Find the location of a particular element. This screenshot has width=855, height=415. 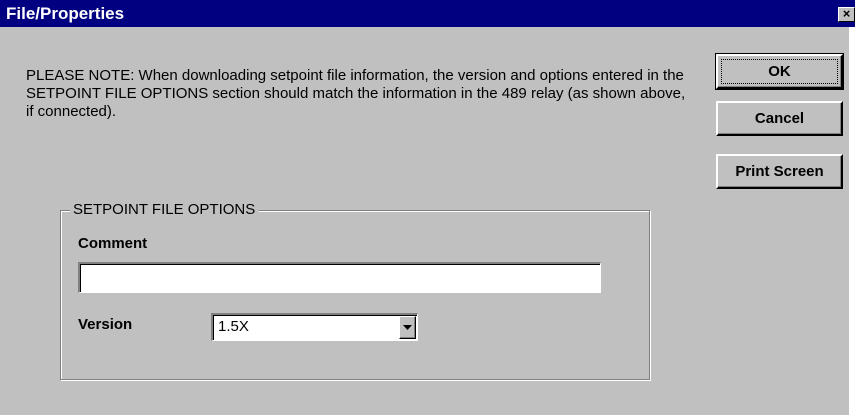

comment-field is located at coordinates (339, 277).